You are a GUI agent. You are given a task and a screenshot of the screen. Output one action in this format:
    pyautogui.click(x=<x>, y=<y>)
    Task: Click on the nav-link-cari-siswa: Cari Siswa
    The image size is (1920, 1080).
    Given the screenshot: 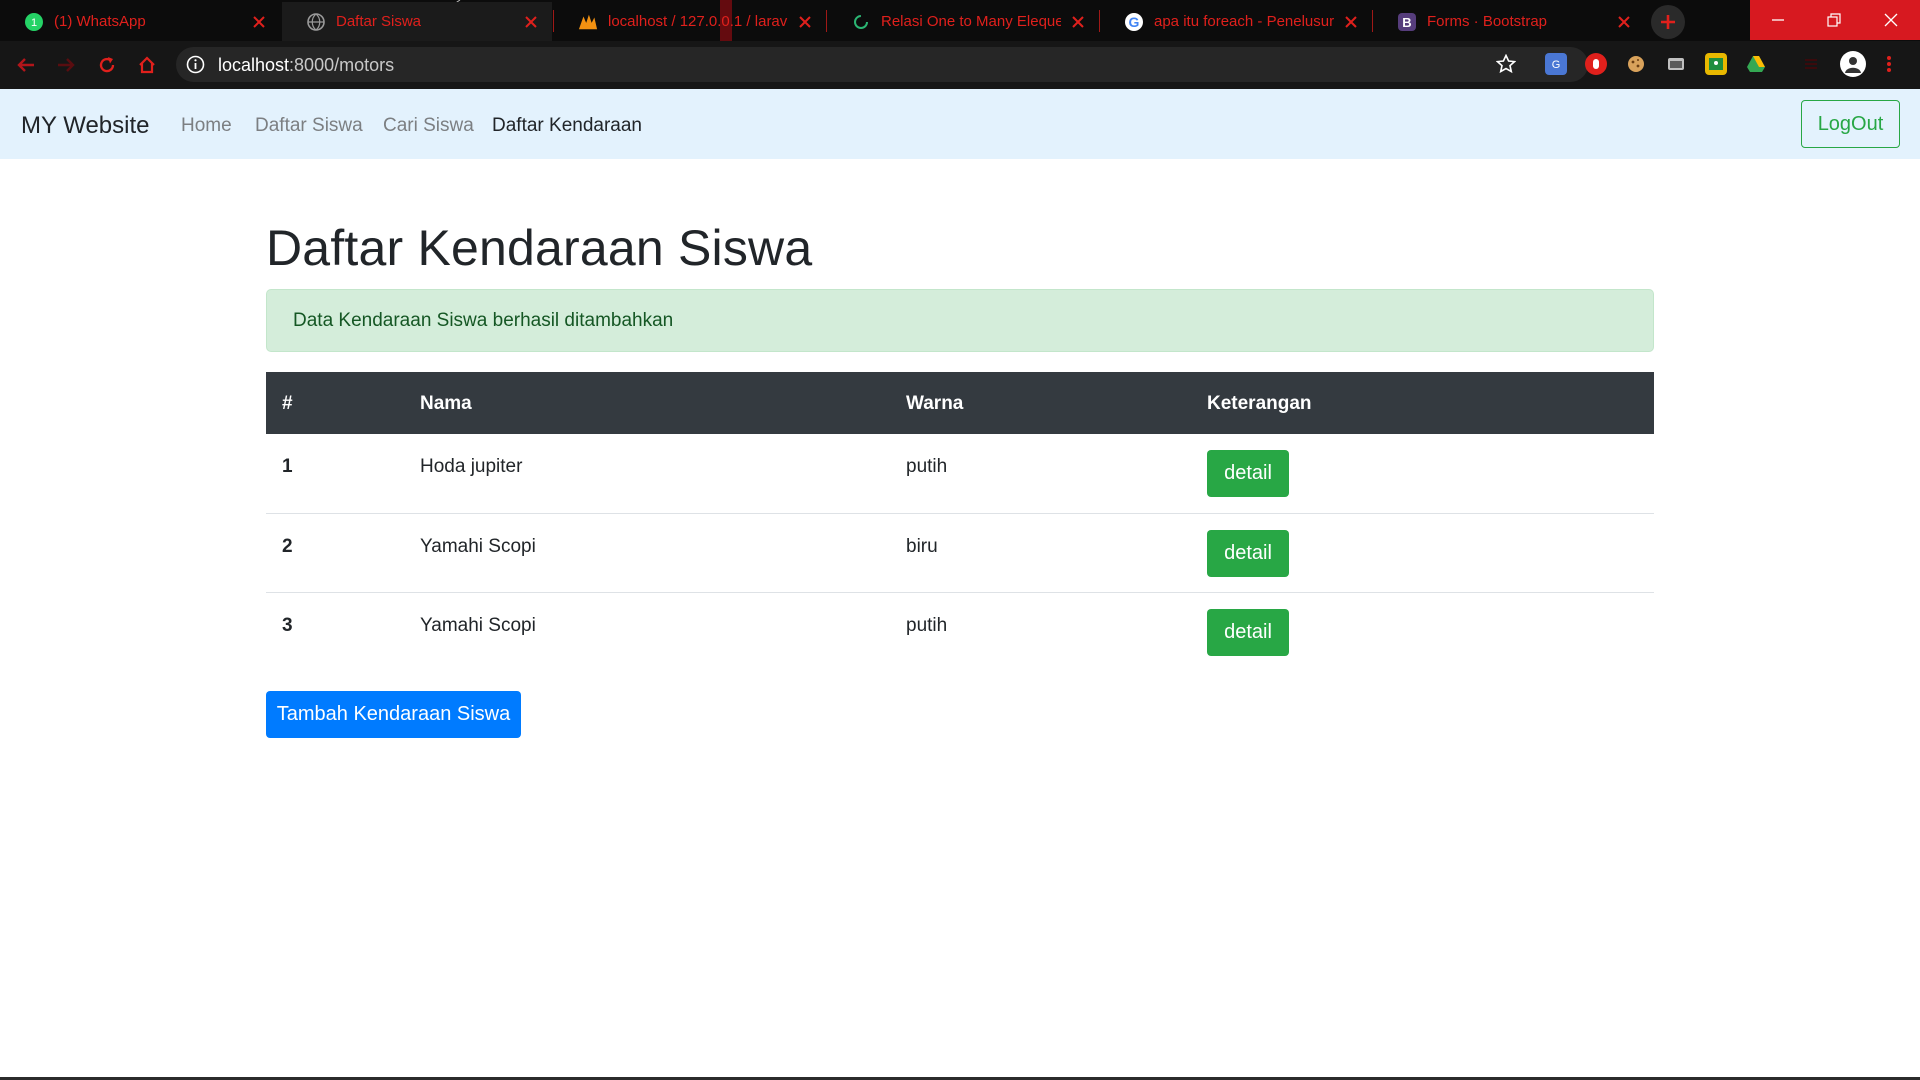 What is the action you would take?
    pyautogui.click(x=428, y=126)
    